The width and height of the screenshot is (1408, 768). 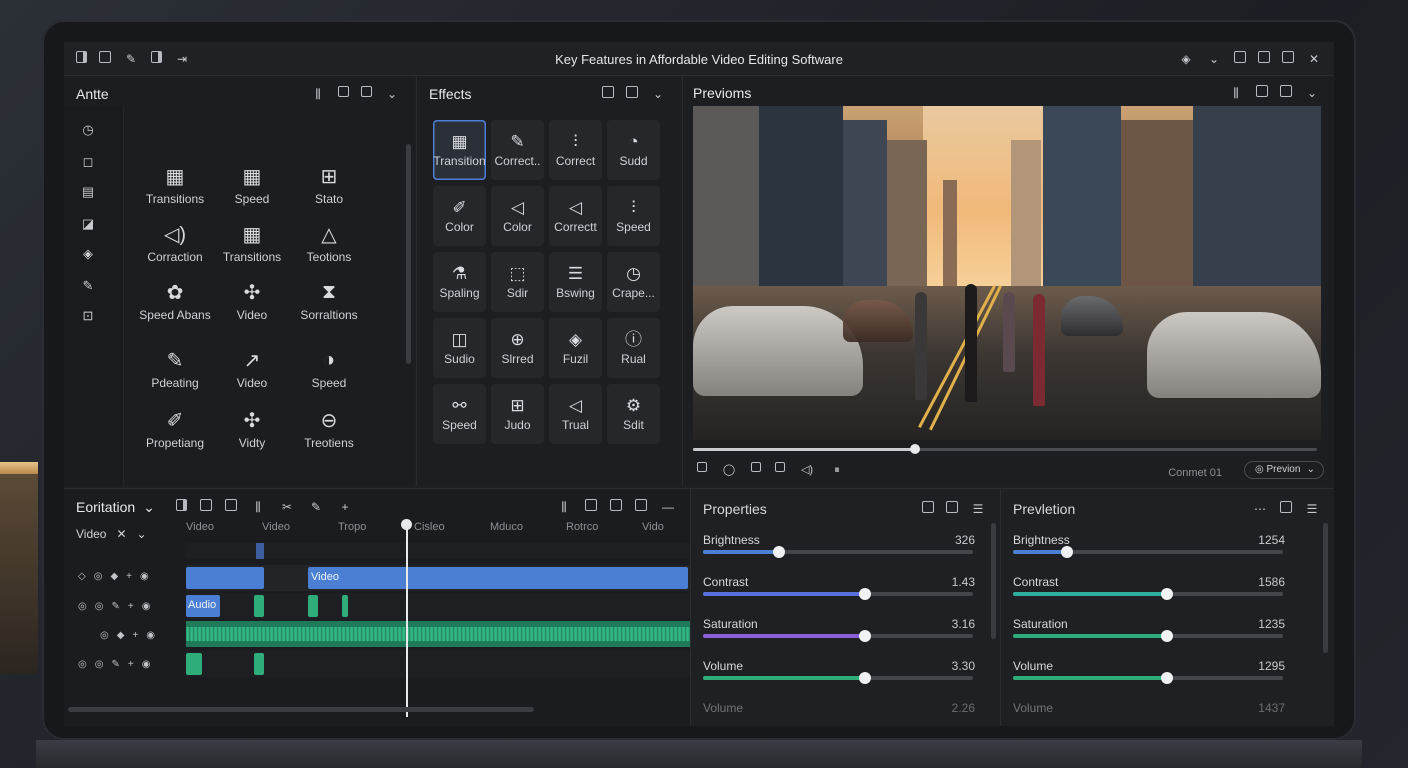 What do you see at coordinates (408, 254) in the screenshot?
I see `assets-scrollbar` at bounding box center [408, 254].